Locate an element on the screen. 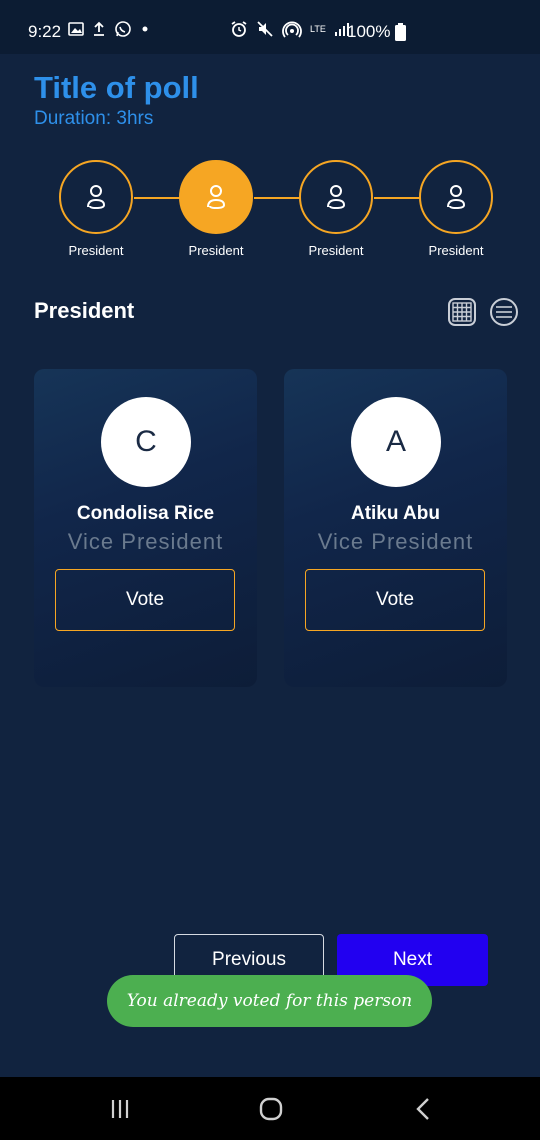  step-label-2: President is located at coordinates (216, 250).